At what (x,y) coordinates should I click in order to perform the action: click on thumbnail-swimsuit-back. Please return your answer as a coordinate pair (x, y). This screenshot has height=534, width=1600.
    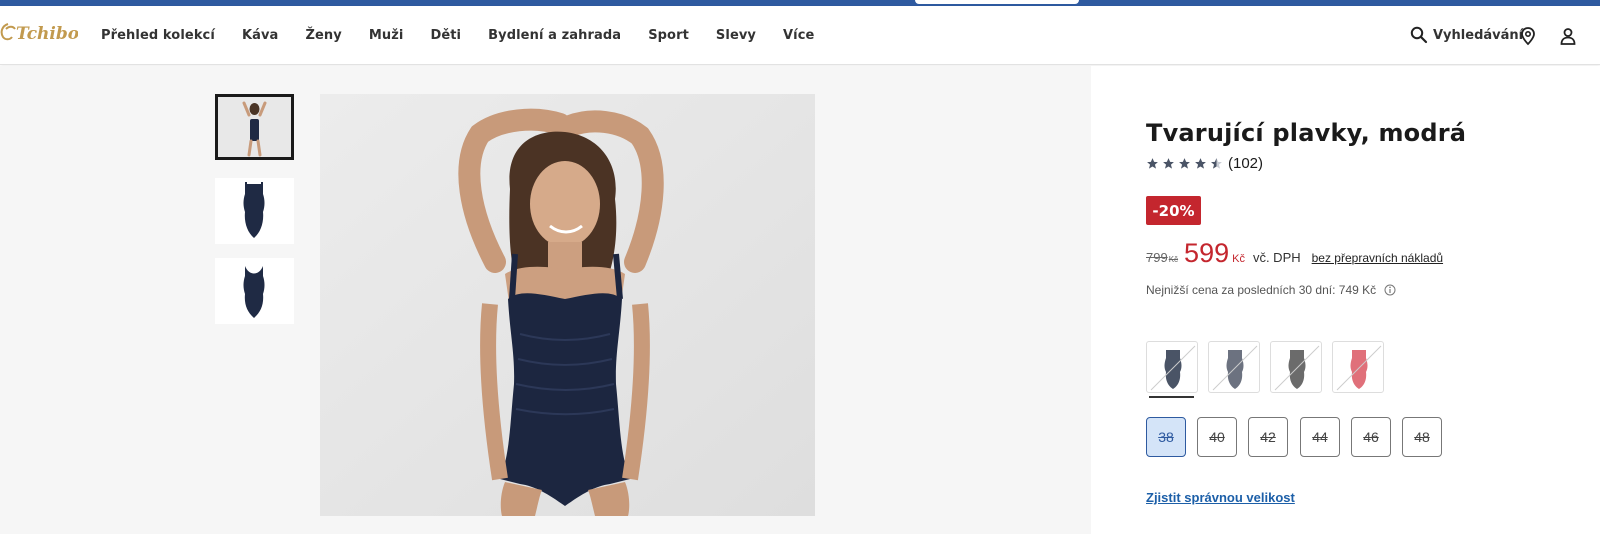
    Looking at the image, I should click on (254, 291).